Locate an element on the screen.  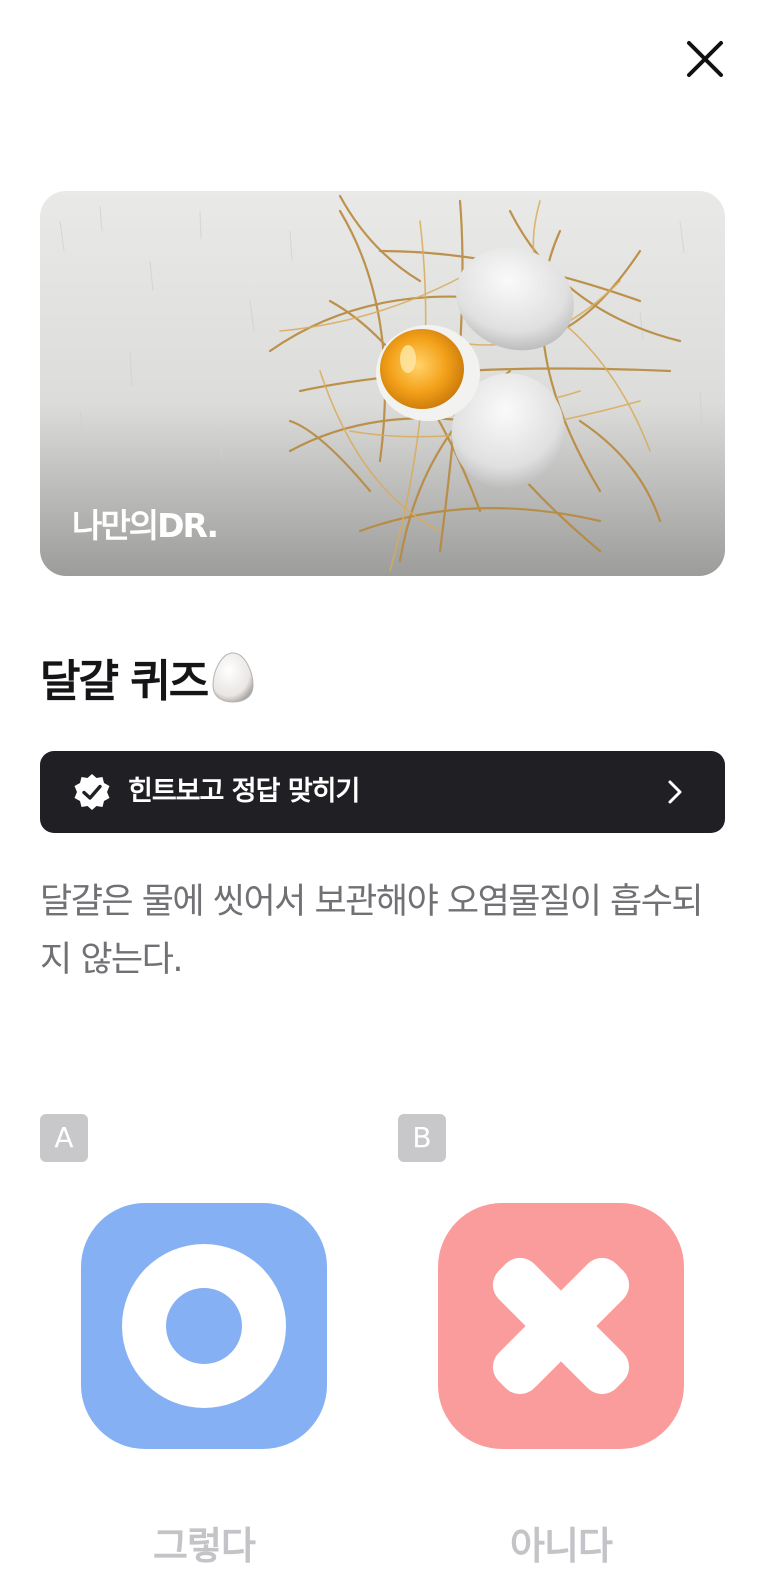
chevron-right-icon is located at coordinates (675, 792).